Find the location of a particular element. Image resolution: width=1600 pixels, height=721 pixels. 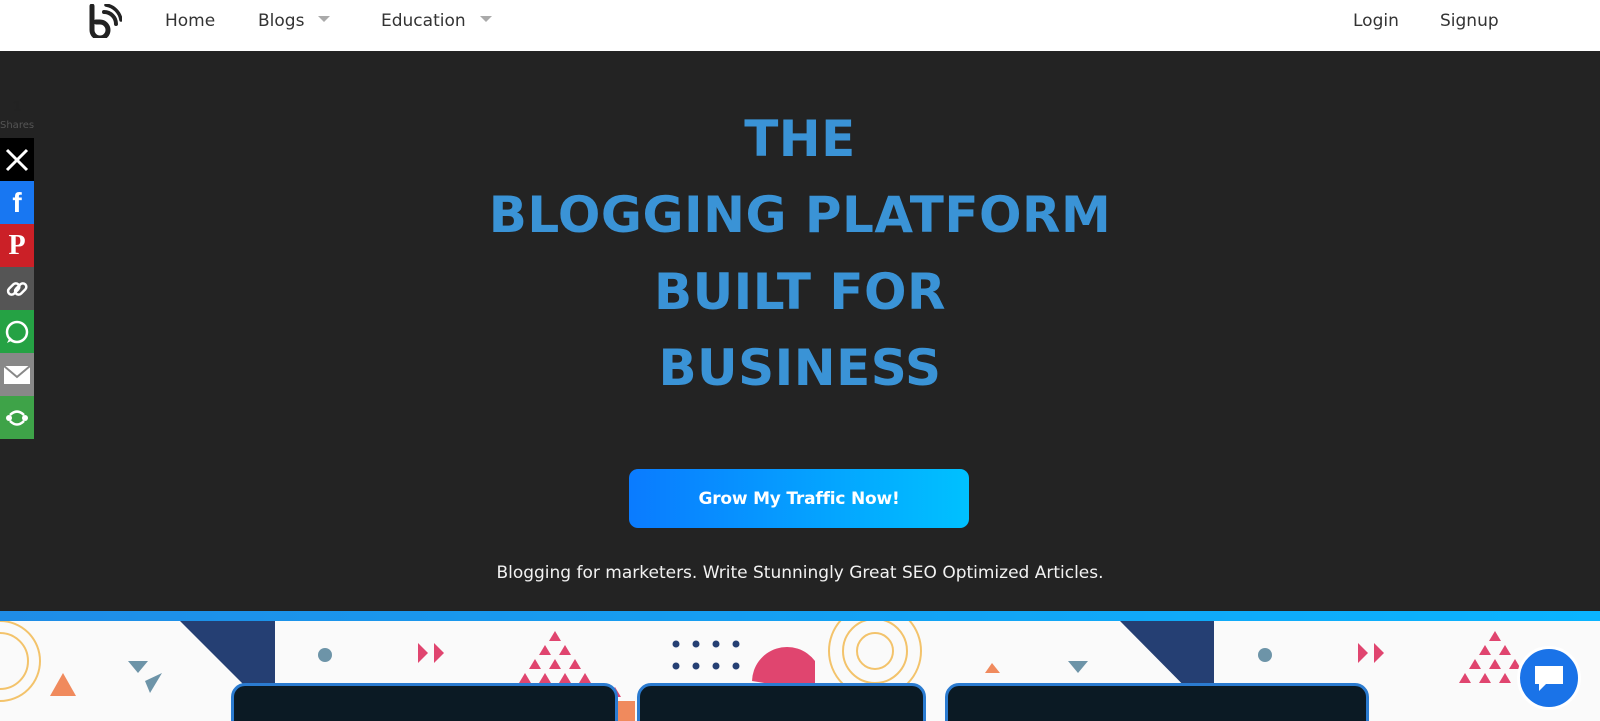

nav-home-link: Home is located at coordinates (190, 21).